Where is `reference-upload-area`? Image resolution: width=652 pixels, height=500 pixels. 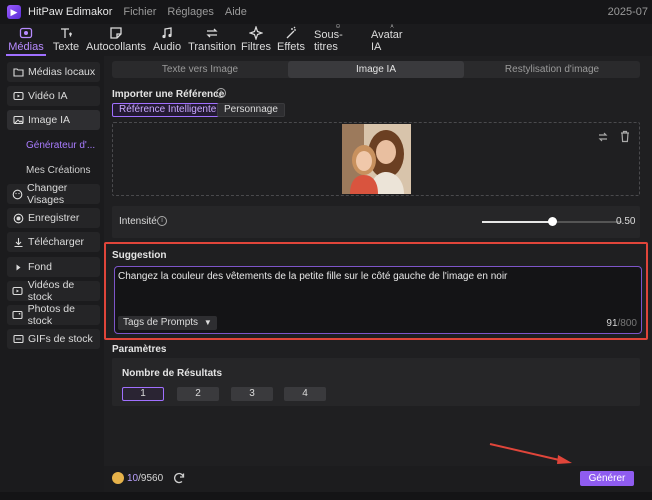 reference-upload-area is located at coordinates (376, 159).